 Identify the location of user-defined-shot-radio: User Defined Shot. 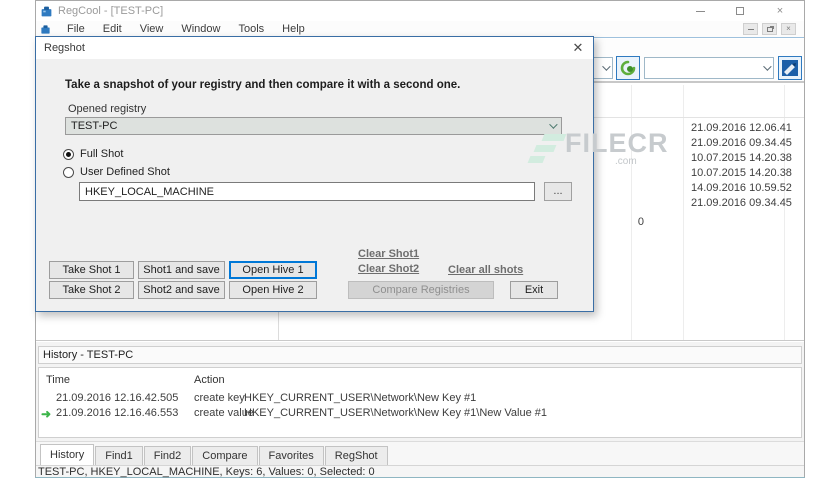
(116, 172).